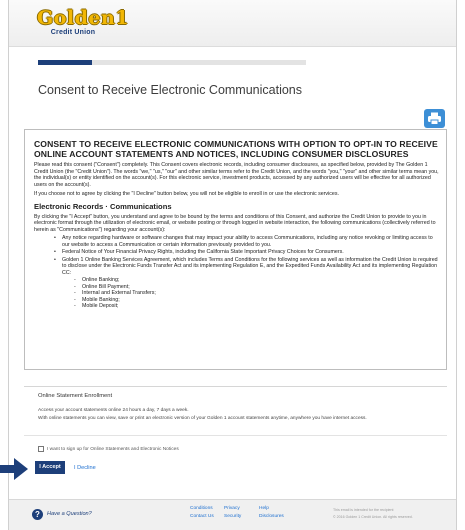  I want to click on progress-fill, so click(65, 62).